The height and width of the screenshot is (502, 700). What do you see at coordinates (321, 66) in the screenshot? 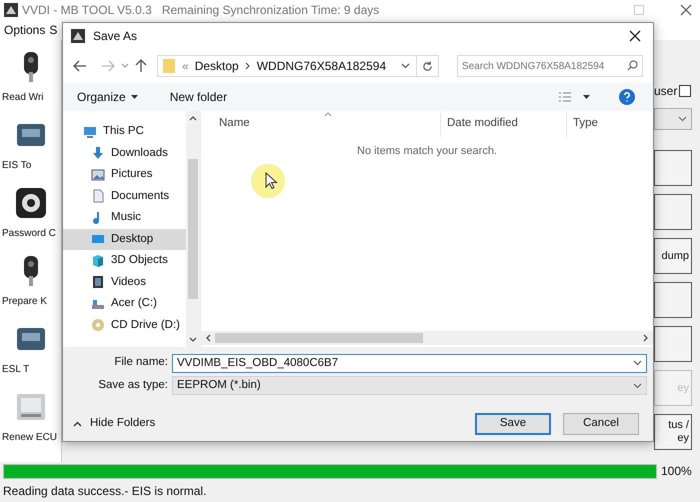
I see `path-segment: WDDNG76X58A182594` at bounding box center [321, 66].